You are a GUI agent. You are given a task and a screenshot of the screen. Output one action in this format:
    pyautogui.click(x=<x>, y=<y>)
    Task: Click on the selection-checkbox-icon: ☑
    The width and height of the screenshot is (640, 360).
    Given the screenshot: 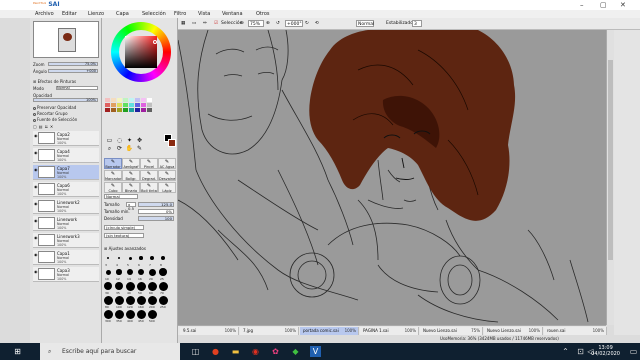 What is the action you would take?
    pyautogui.click(x=216, y=23)
    